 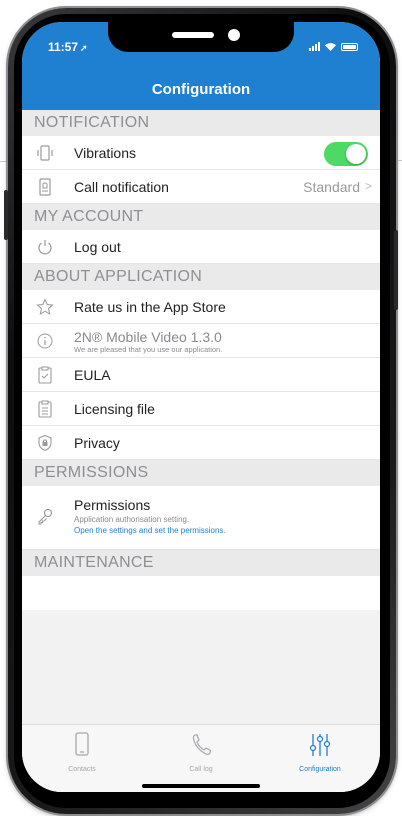 What do you see at coordinates (202, 744) in the screenshot?
I see `handset-icon` at bounding box center [202, 744].